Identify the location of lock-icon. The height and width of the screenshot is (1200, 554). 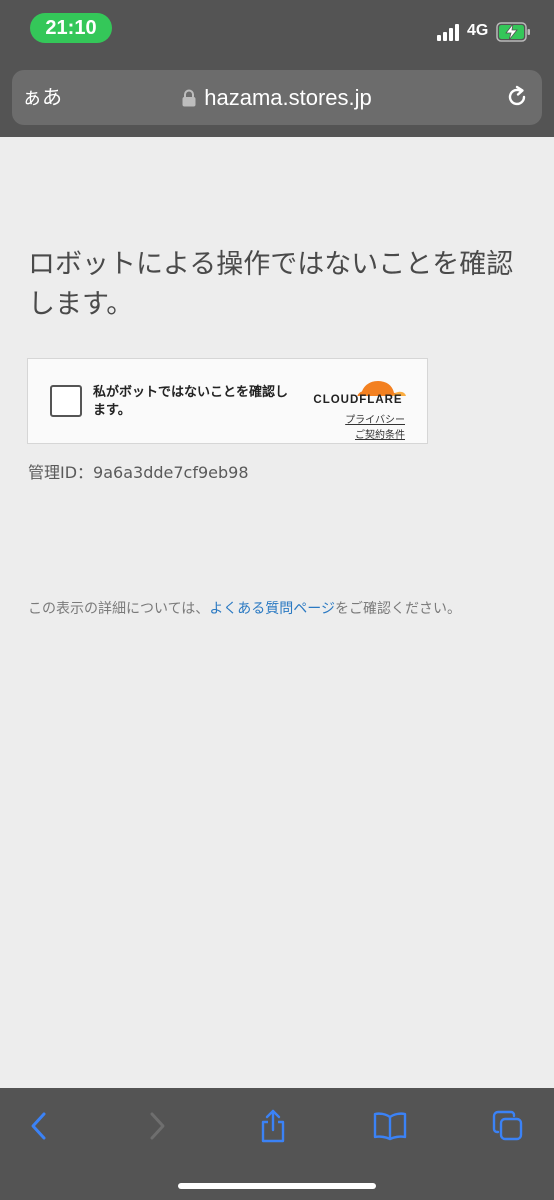
(189, 97).